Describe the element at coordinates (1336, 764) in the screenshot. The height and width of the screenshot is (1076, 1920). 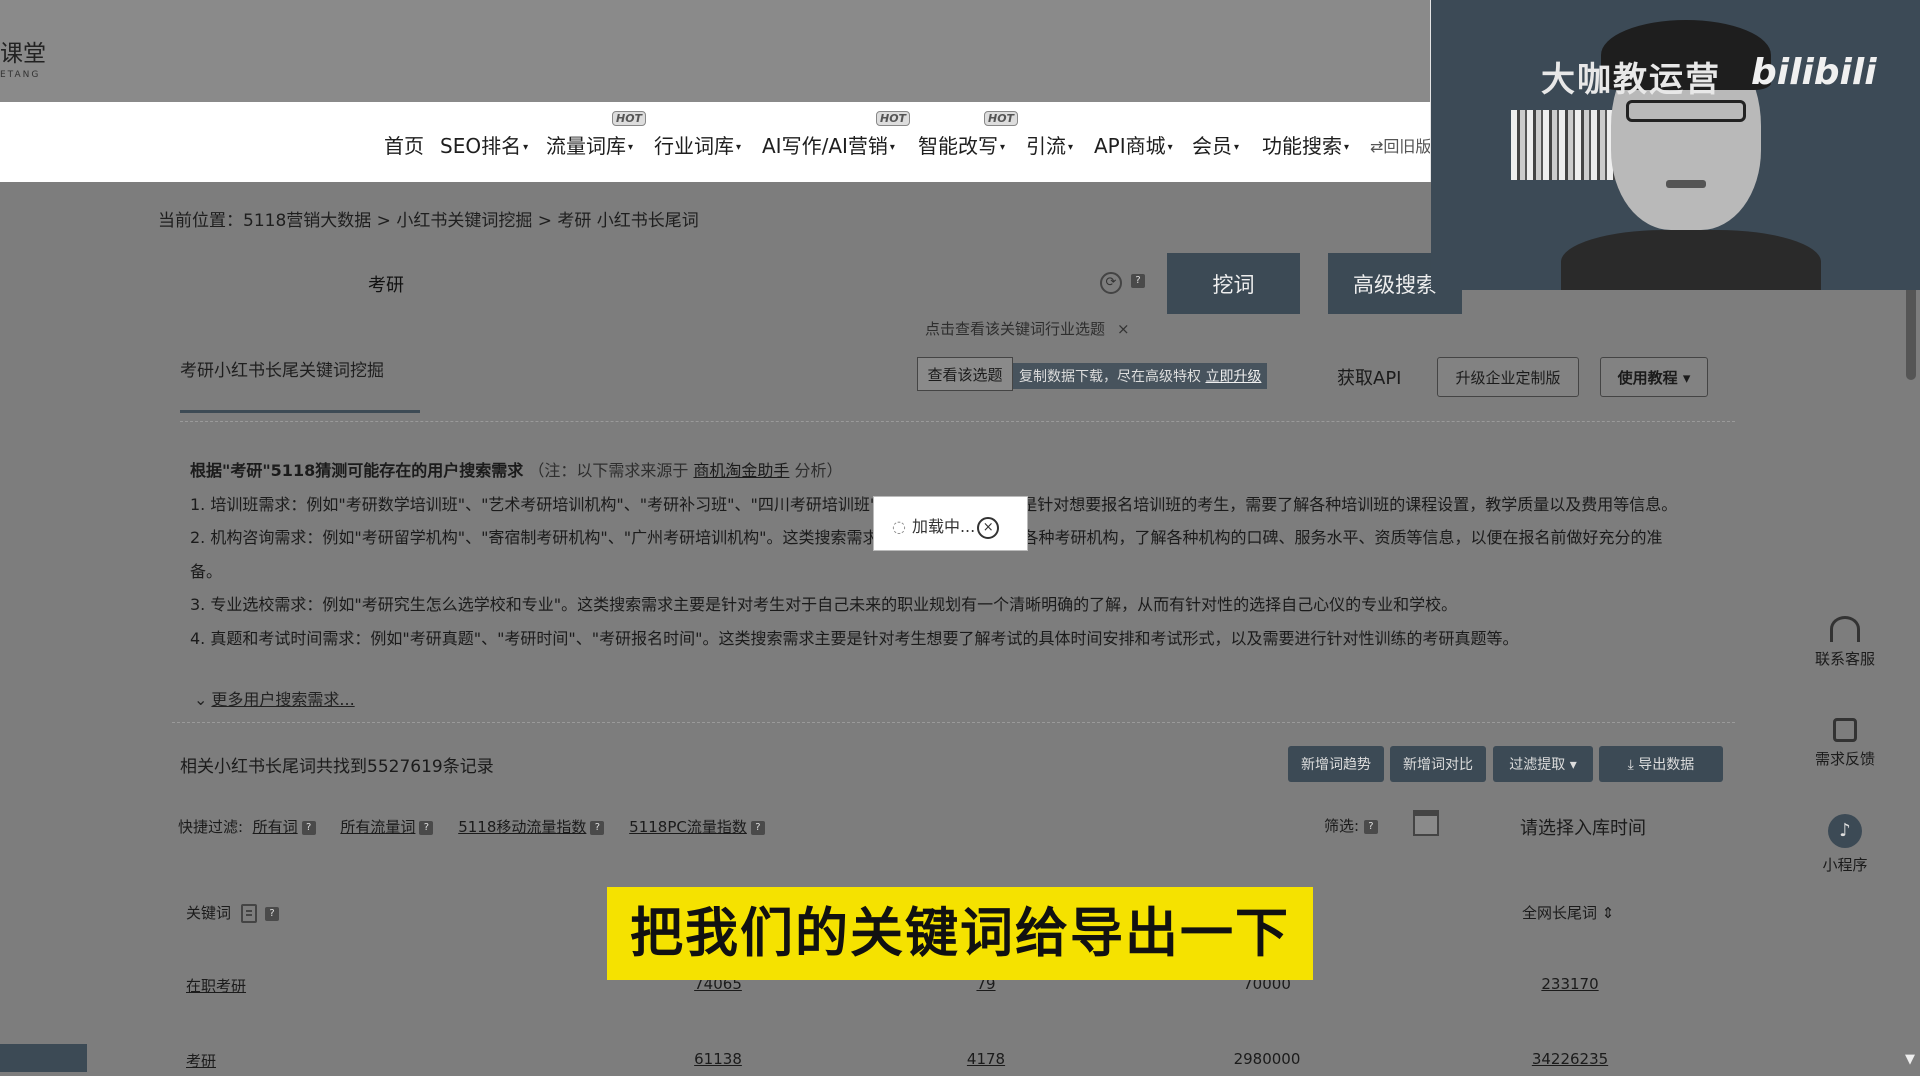
I see `new-words-trend-button: 新增词趋势` at that location.